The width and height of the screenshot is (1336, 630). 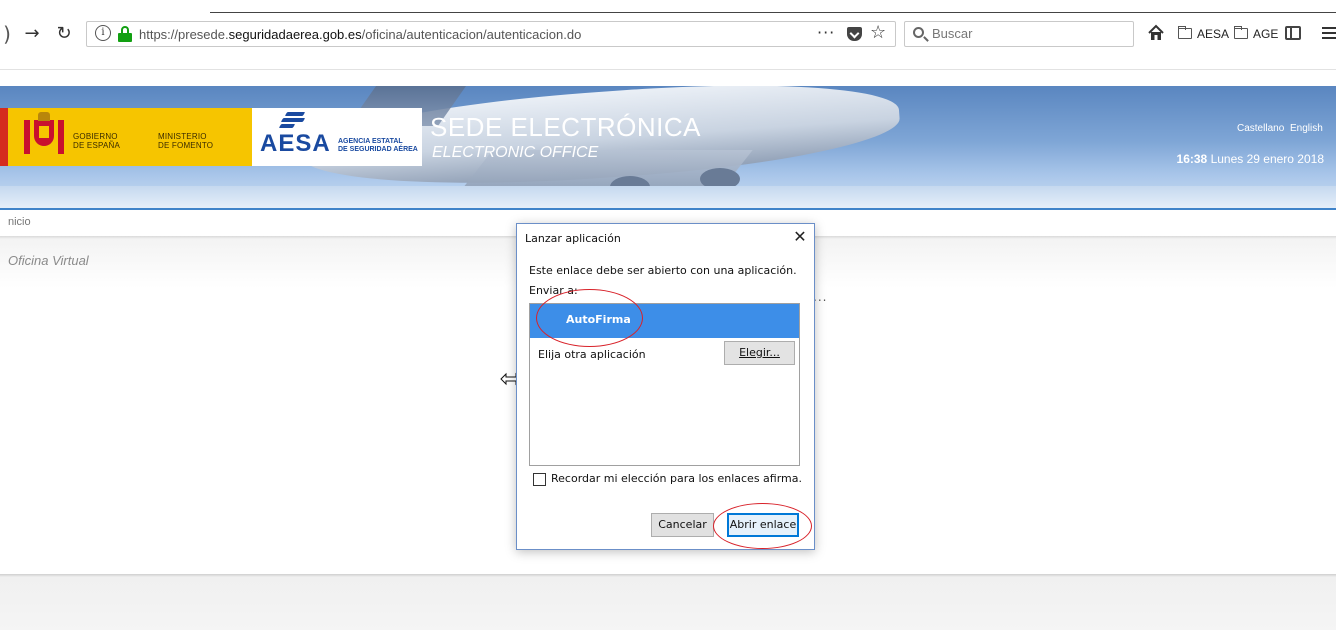 What do you see at coordinates (573, 238) in the screenshot?
I see `dialog-title: Lanzar aplicación` at bounding box center [573, 238].